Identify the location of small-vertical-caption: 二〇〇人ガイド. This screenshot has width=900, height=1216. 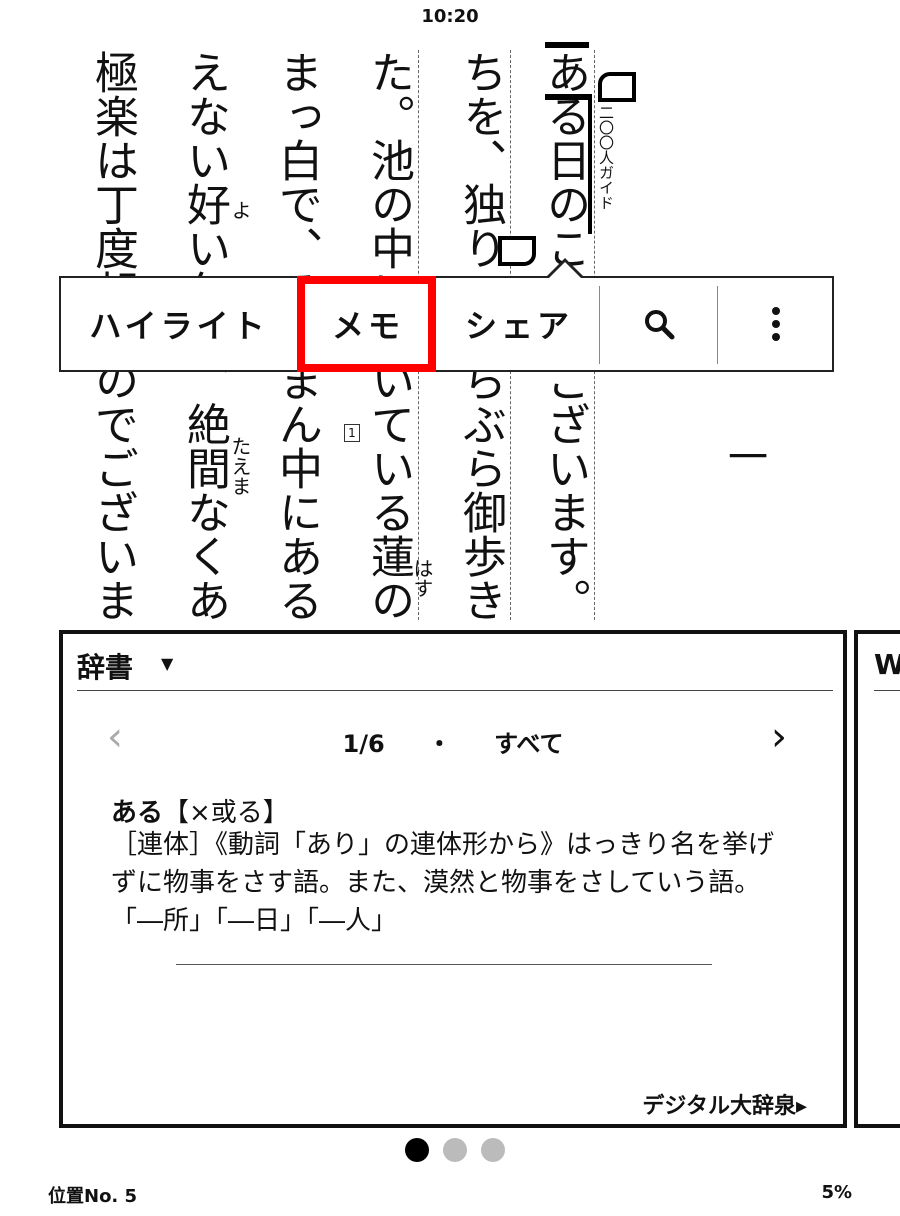
(606, 157).